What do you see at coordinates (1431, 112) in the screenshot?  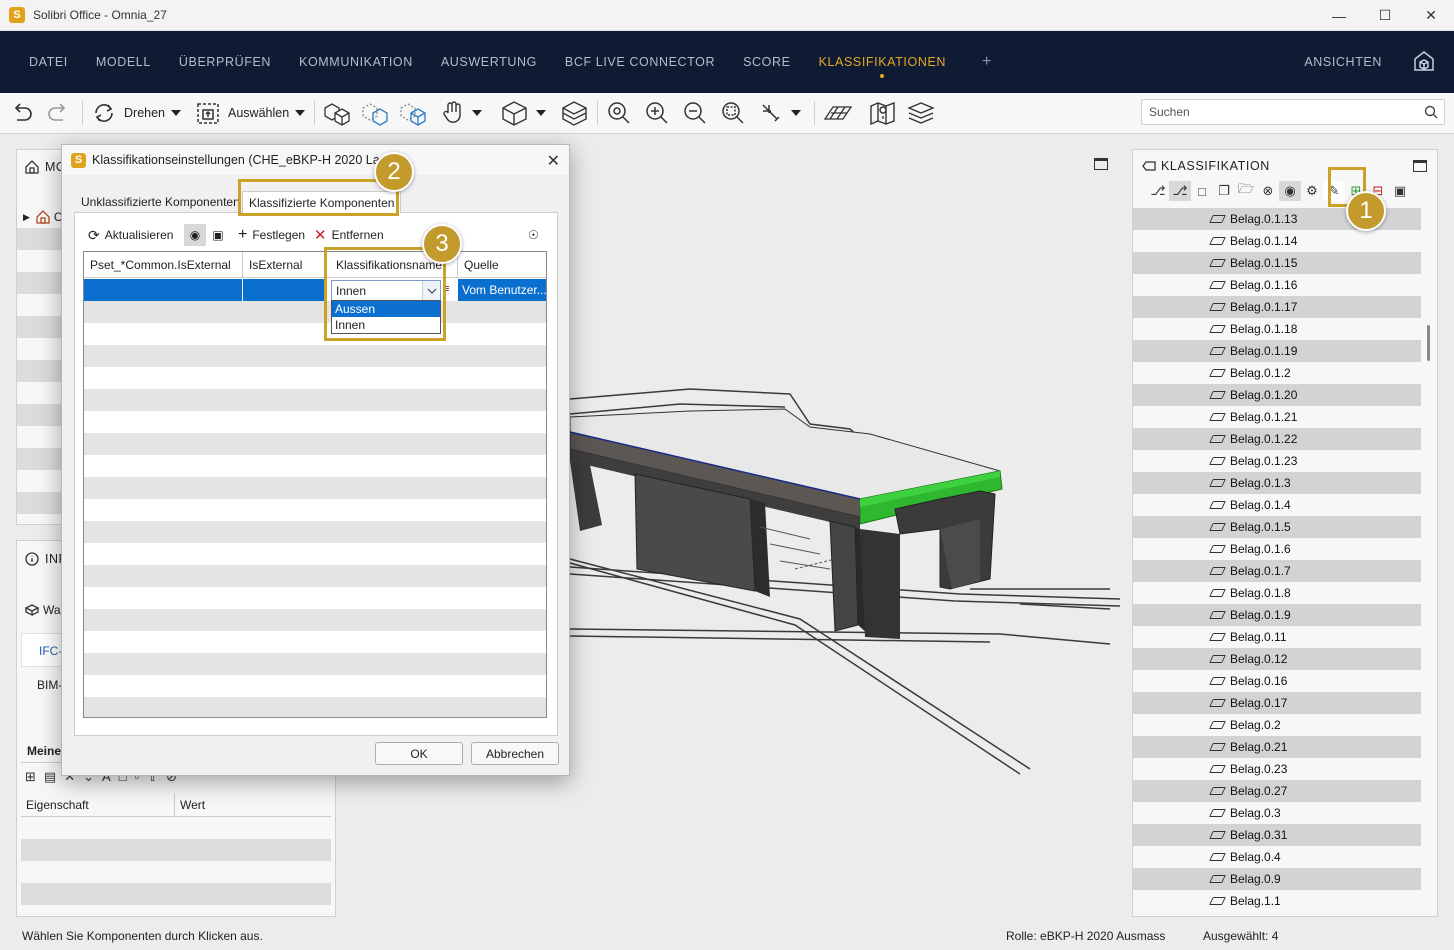 I see `search-icon` at bounding box center [1431, 112].